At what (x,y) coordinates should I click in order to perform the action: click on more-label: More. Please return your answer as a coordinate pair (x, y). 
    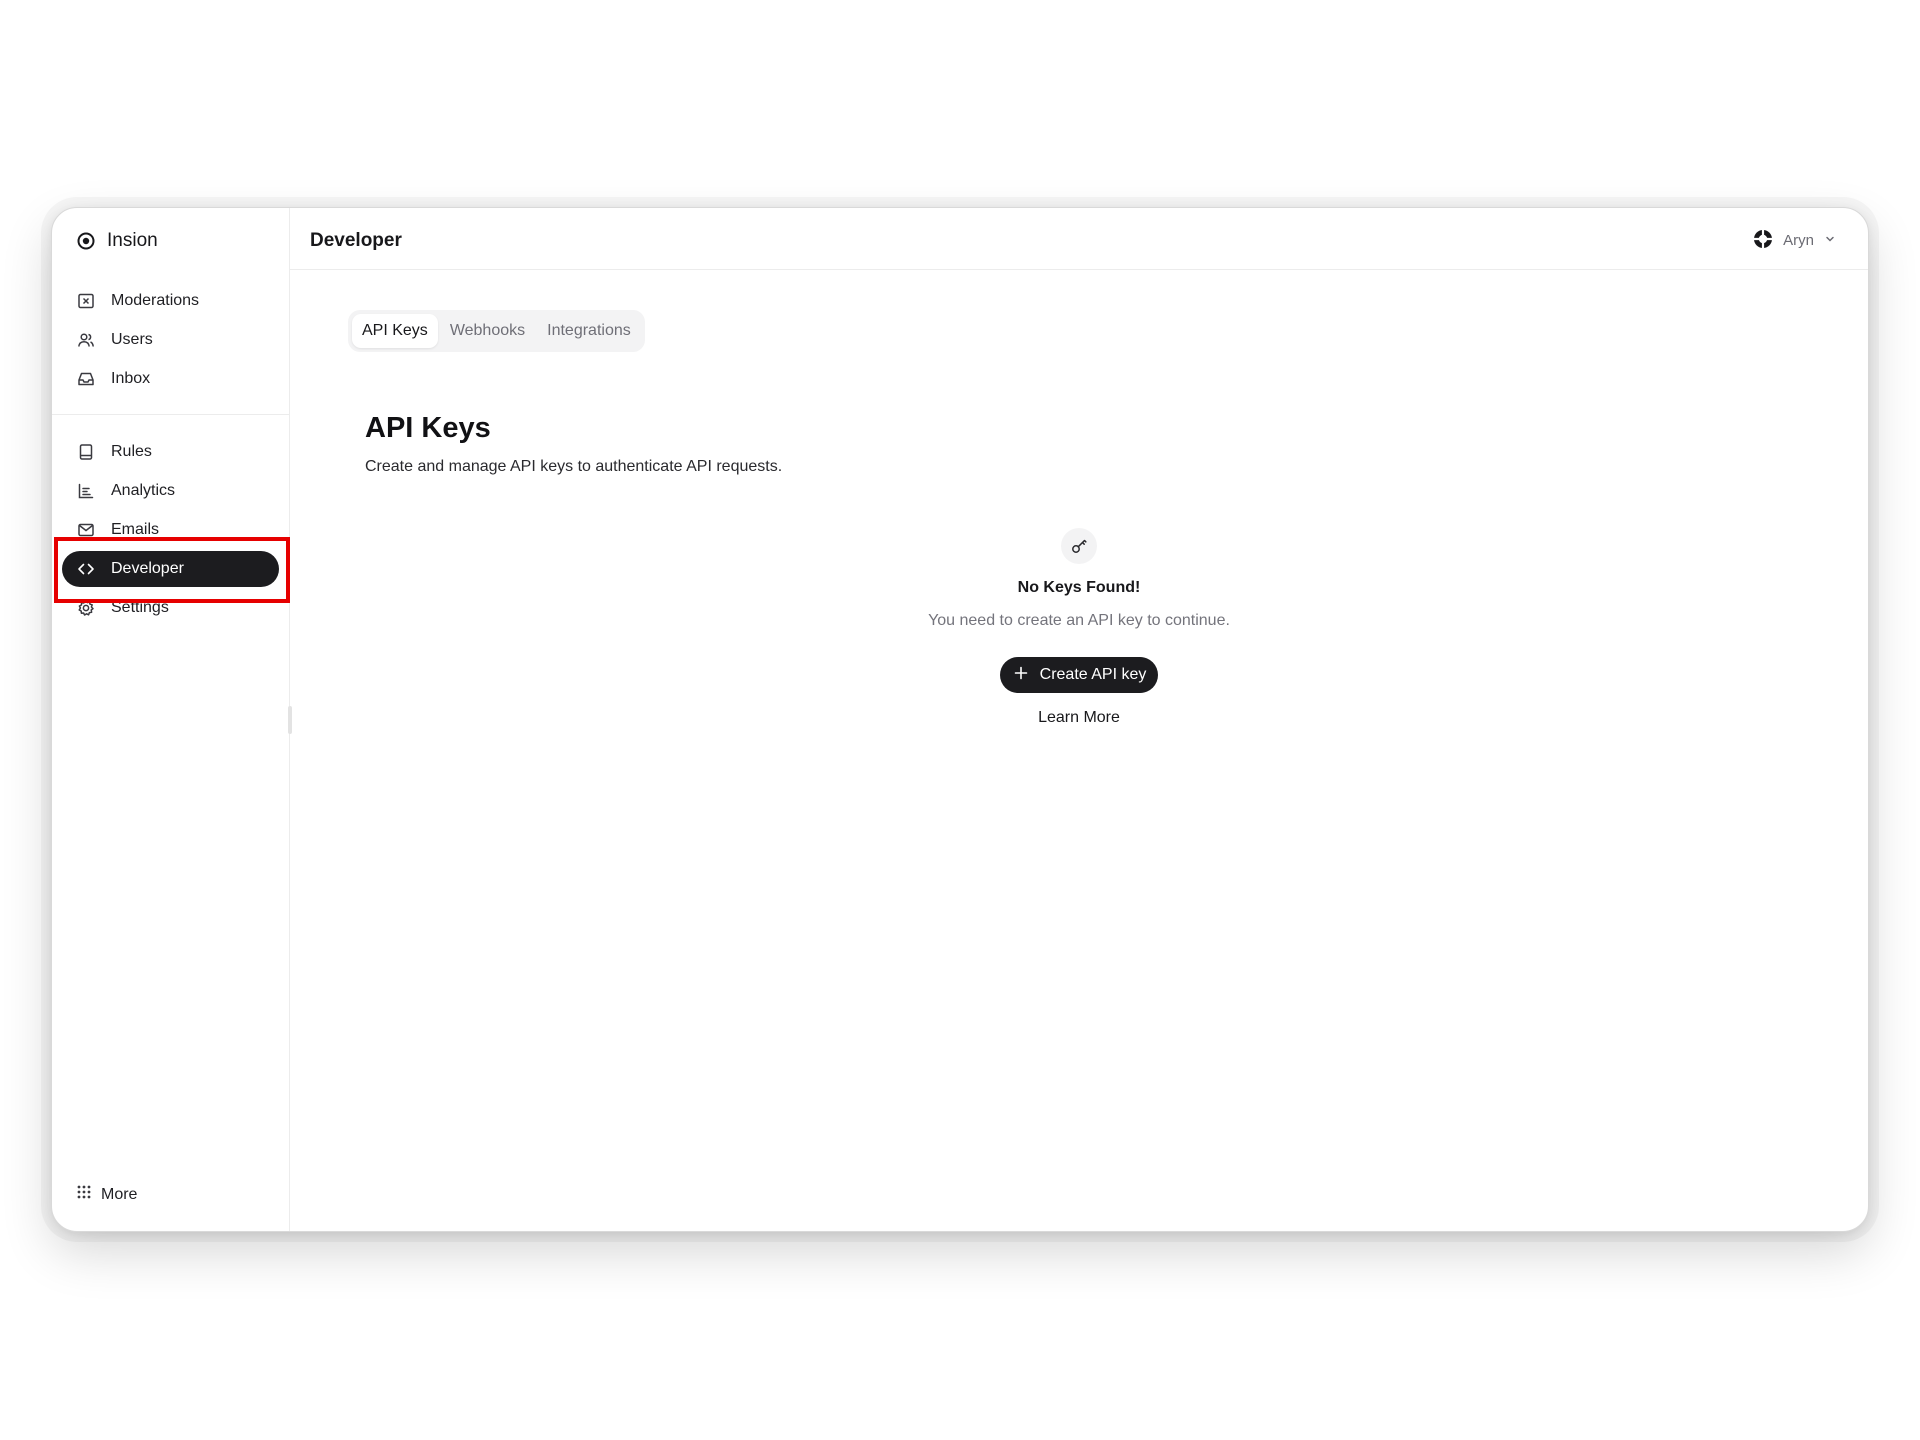
    Looking at the image, I should click on (119, 1194).